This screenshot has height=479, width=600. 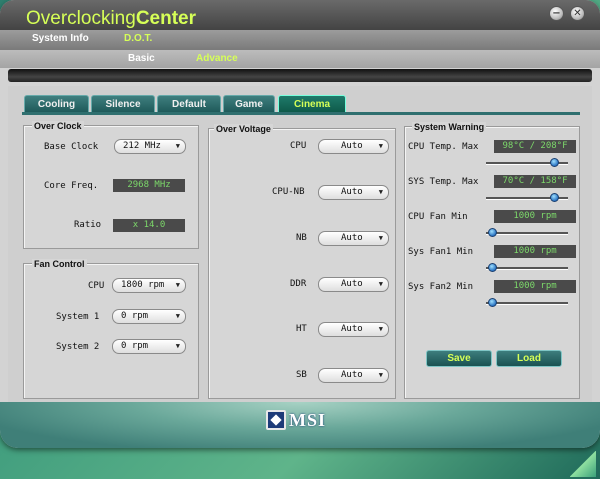 I want to click on system-warning-title: System Warning, so click(x=449, y=127).